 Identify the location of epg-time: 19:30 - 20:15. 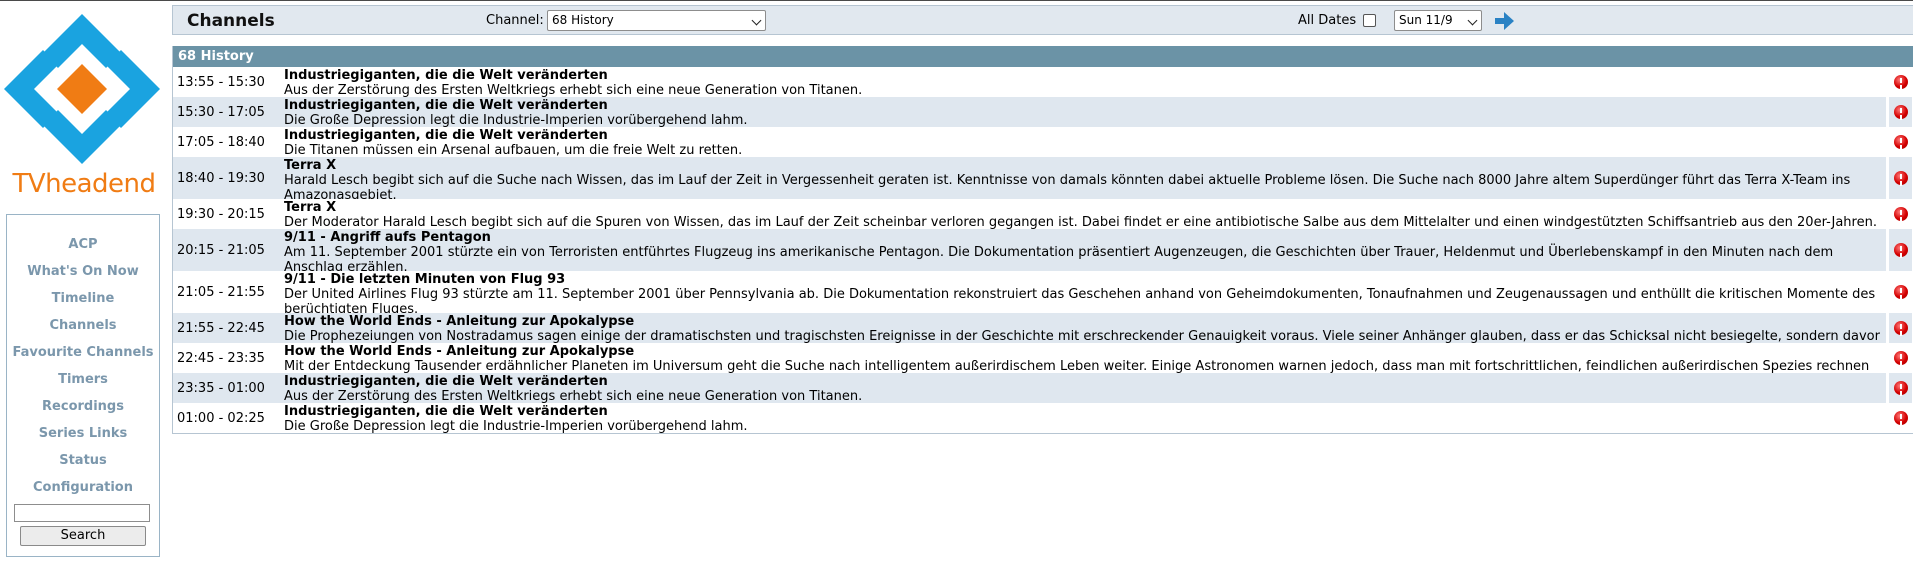
(221, 214).